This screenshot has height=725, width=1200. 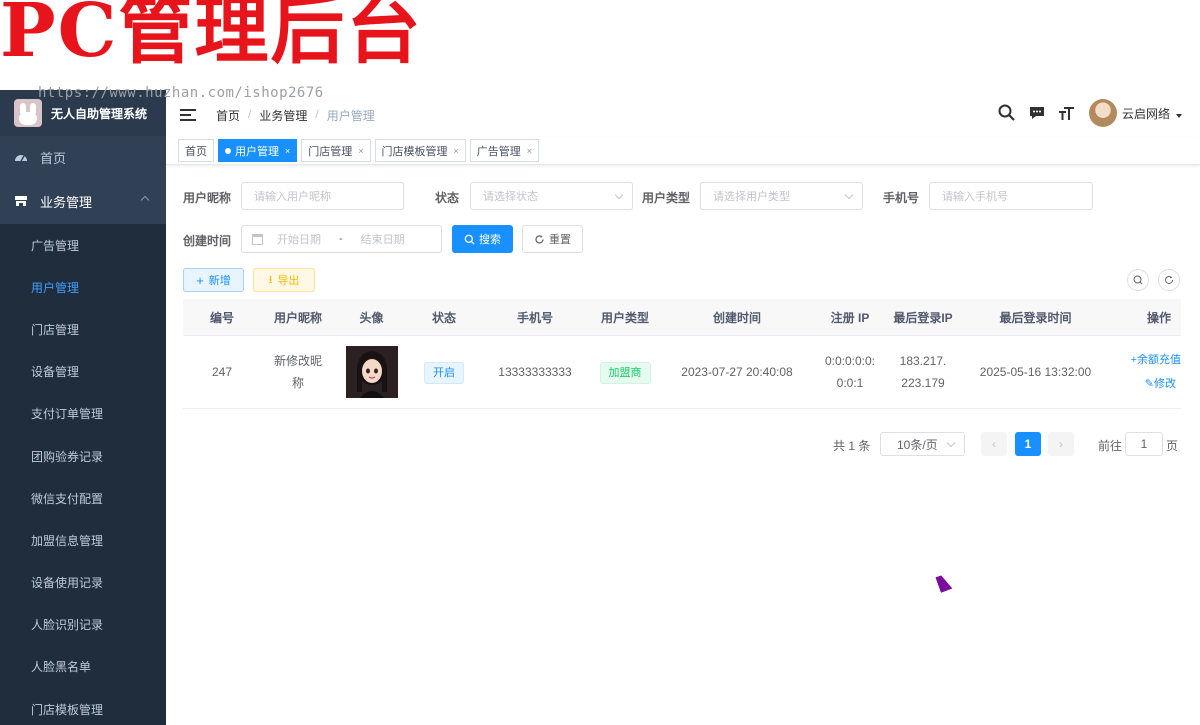 I want to click on sidebar-item-home: 首页, so click(x=83, y=157).